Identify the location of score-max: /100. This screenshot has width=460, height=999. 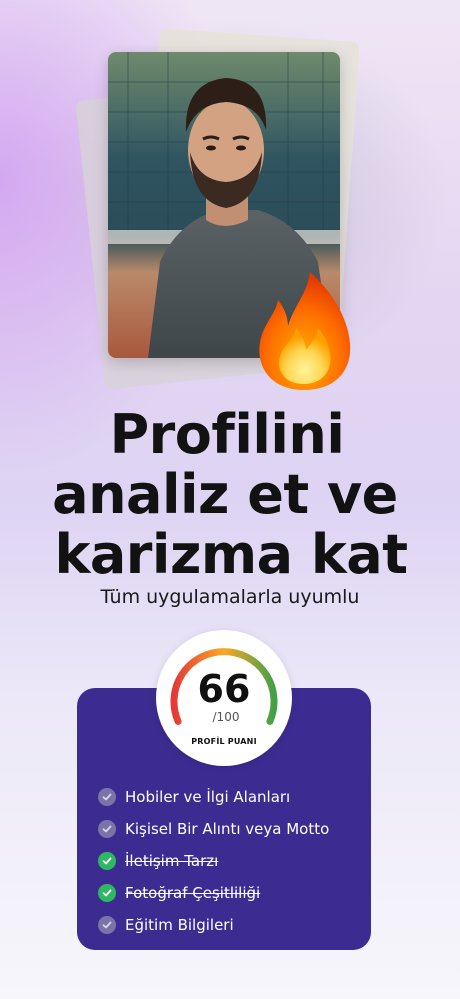
(226, 717).